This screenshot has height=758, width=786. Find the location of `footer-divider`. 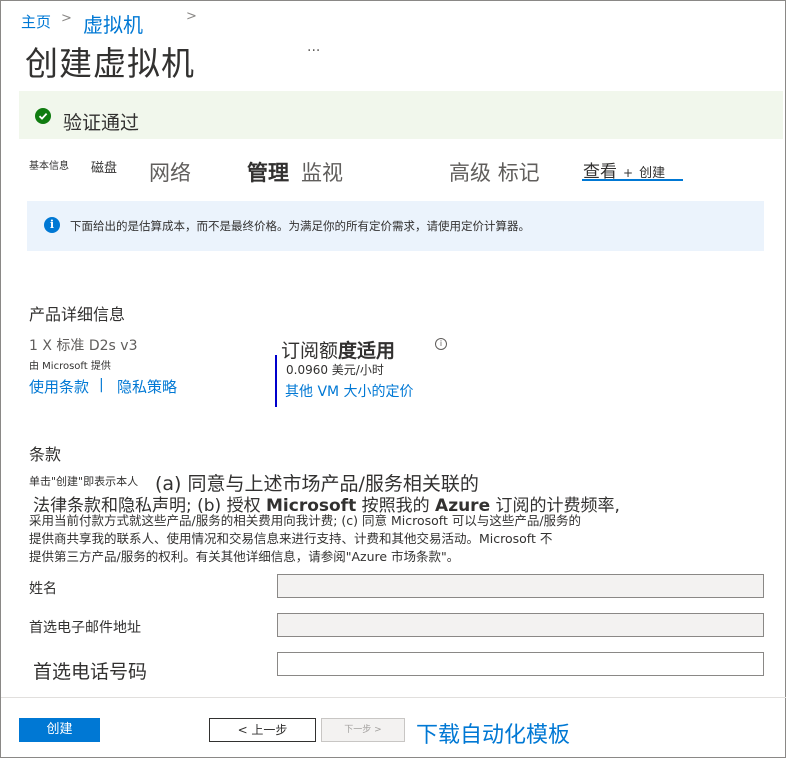

footer-divider is located at coordinates (393, 697).